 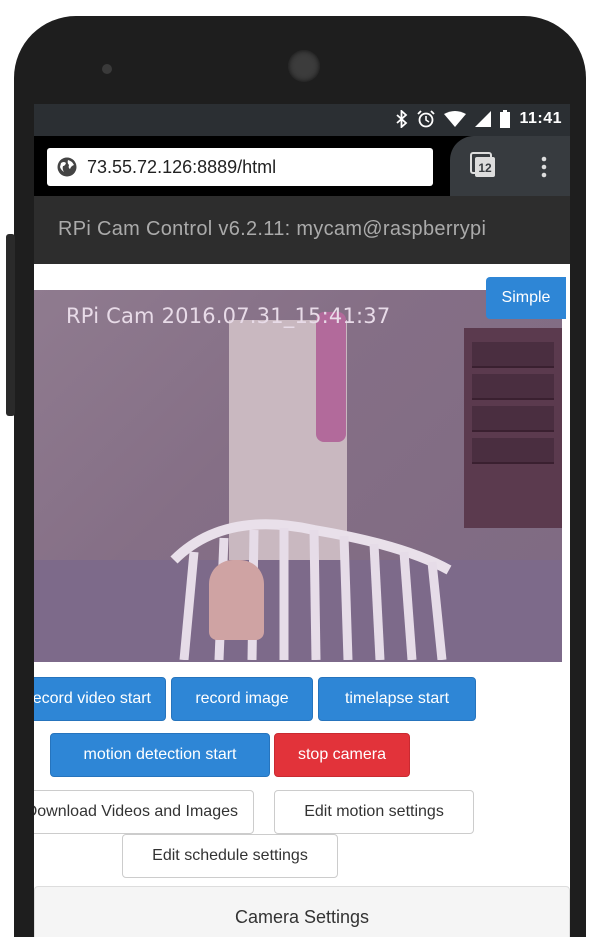 I want to click on browser-toolbar: 73.55.72.126:8889/html 12, so click(x=302, y=166).